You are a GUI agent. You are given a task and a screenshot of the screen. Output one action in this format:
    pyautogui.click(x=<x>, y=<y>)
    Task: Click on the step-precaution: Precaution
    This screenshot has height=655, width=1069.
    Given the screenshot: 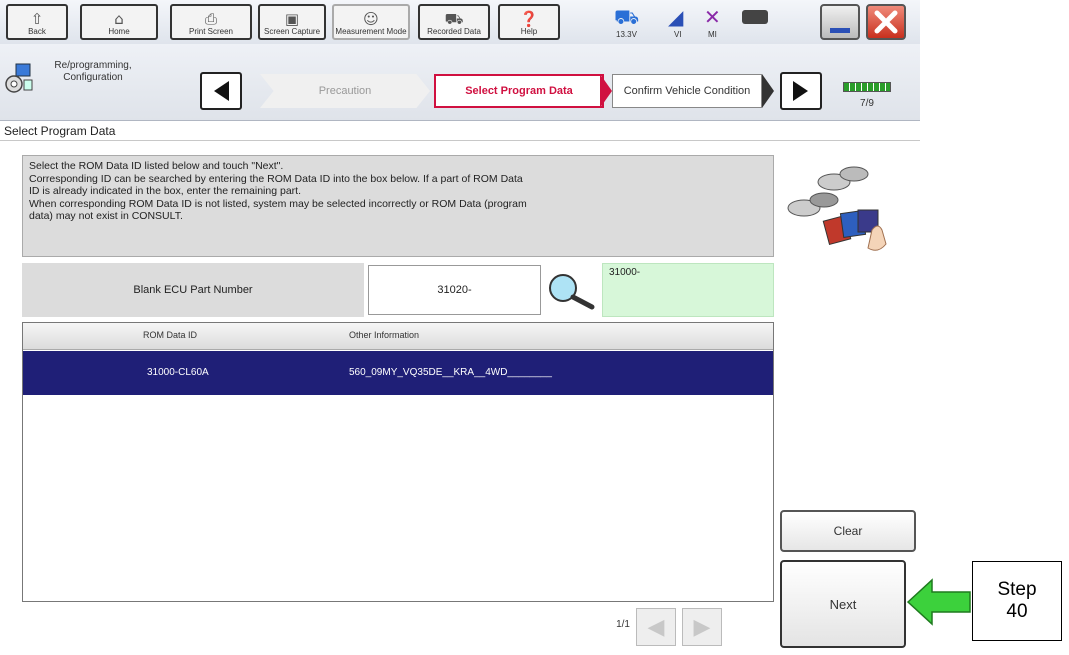 What is the action you would take?
    pyautogui.click(x=345, y=91)
    